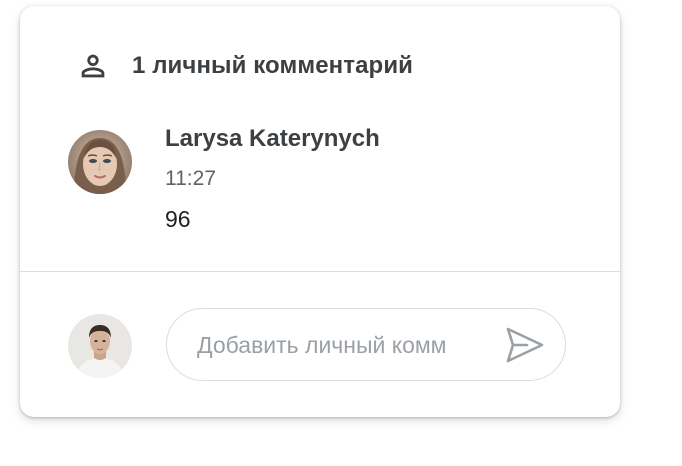  Describe the element at coordinates (343, 345) in the screenshot. I see `private-comment-input` at that location.